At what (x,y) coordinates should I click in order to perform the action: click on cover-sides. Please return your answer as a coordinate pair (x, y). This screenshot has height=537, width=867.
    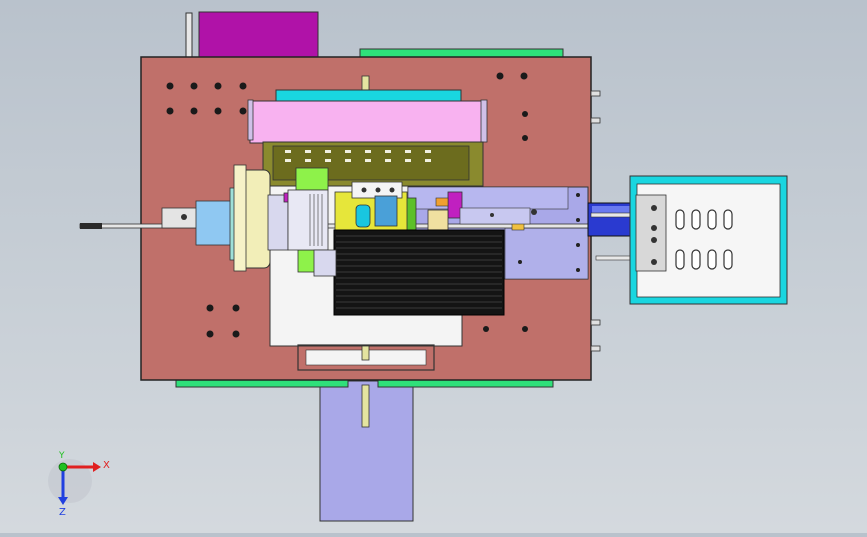
    Looking at the image, I should click on (250, 120).